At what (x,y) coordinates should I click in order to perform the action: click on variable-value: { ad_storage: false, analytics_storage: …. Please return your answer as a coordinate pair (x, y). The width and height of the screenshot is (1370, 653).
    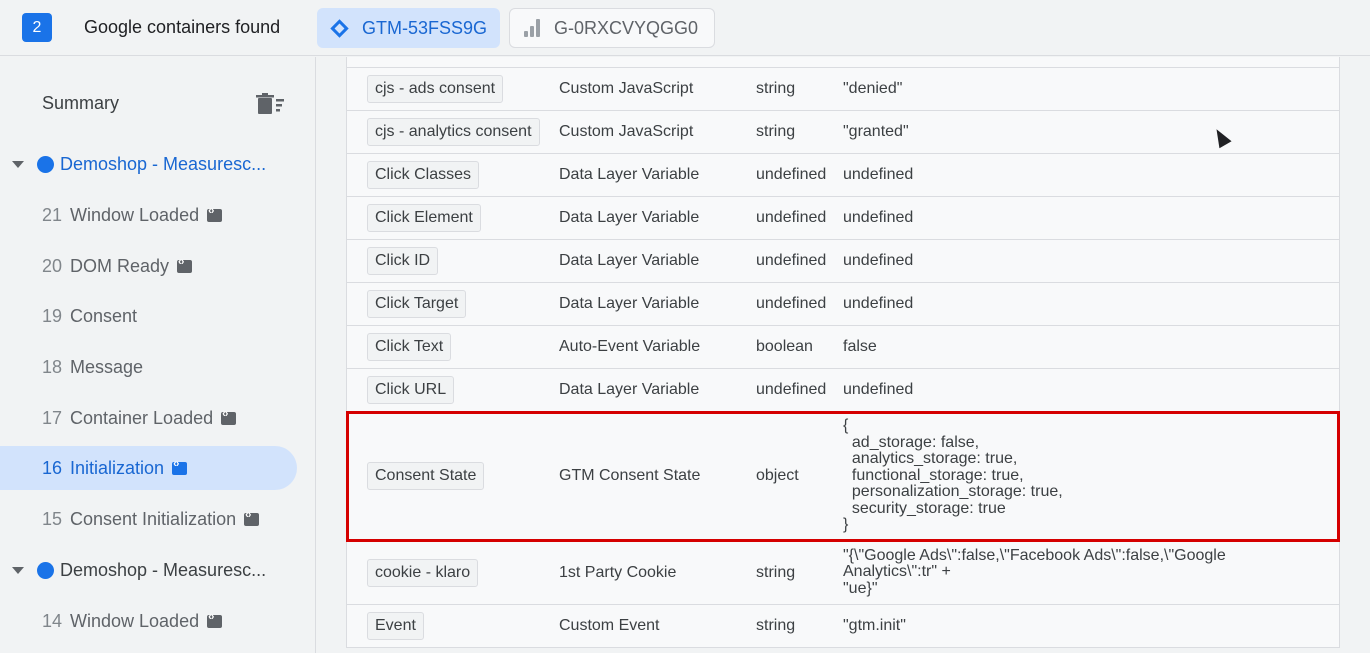
    Looking at the image, I should click on (953, 475).